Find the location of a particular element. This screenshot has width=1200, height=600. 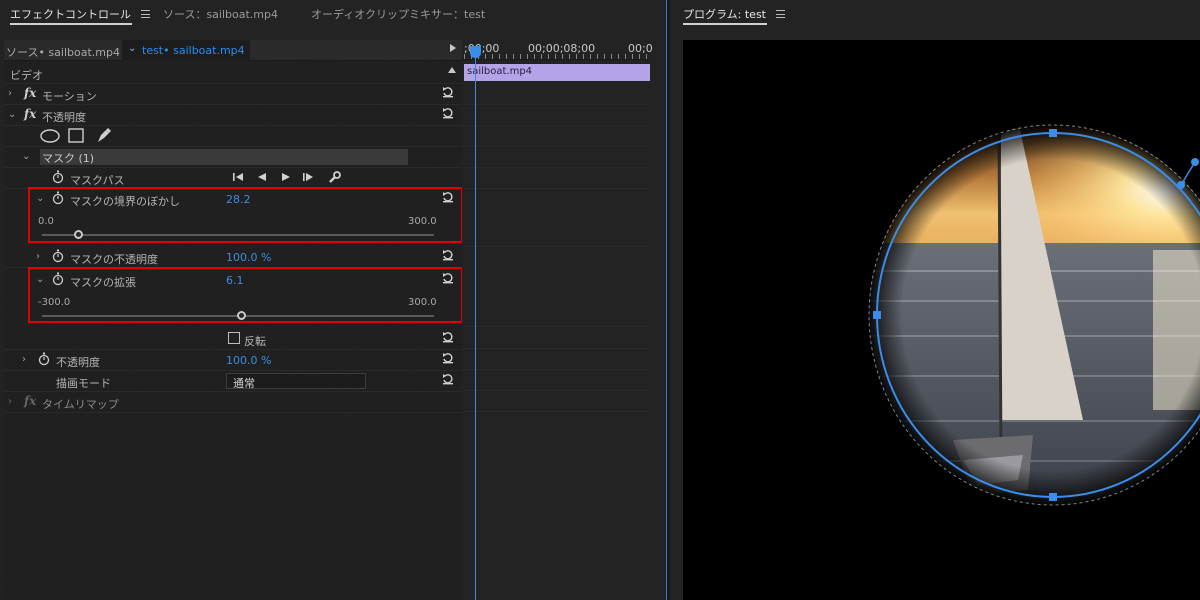

wrench-icon is located at coordinates (334, 177).